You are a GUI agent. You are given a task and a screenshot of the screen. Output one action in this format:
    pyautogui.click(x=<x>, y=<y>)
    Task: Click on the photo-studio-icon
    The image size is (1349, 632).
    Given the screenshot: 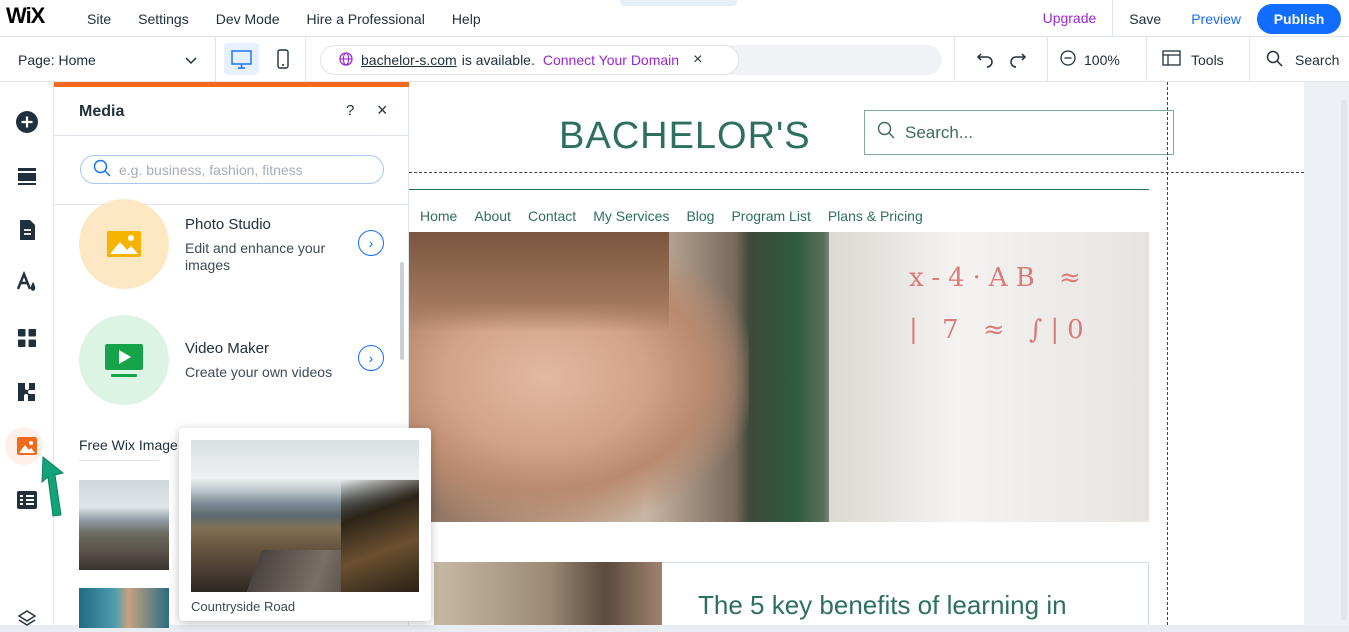 What is the action you would take?
    pyautogui.click(x=124, y=244)
    